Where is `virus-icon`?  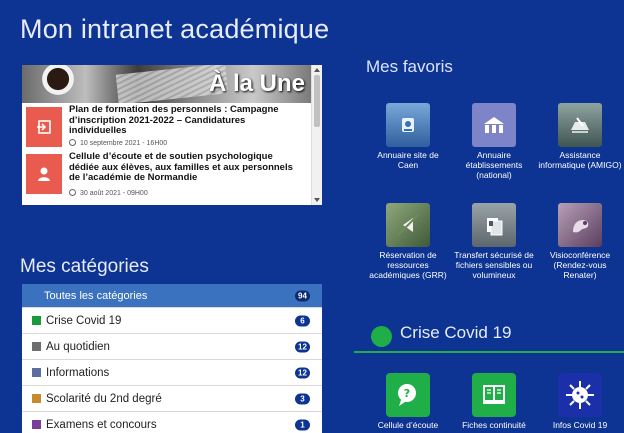
virus-icon is located at coordinates (580, 395).